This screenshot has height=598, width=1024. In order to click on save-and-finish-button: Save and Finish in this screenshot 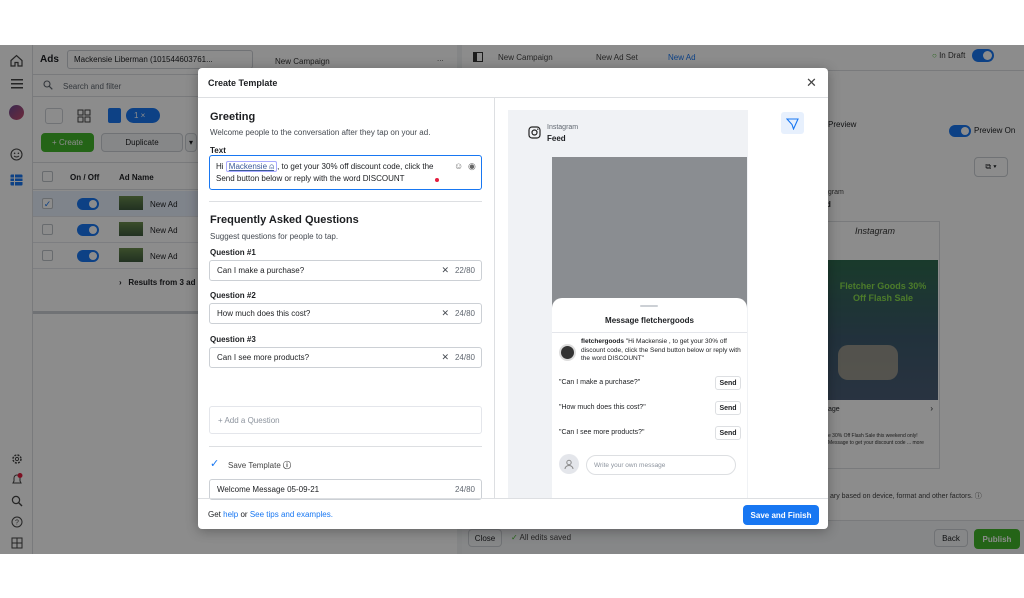, I will do `click(781, 515)`.